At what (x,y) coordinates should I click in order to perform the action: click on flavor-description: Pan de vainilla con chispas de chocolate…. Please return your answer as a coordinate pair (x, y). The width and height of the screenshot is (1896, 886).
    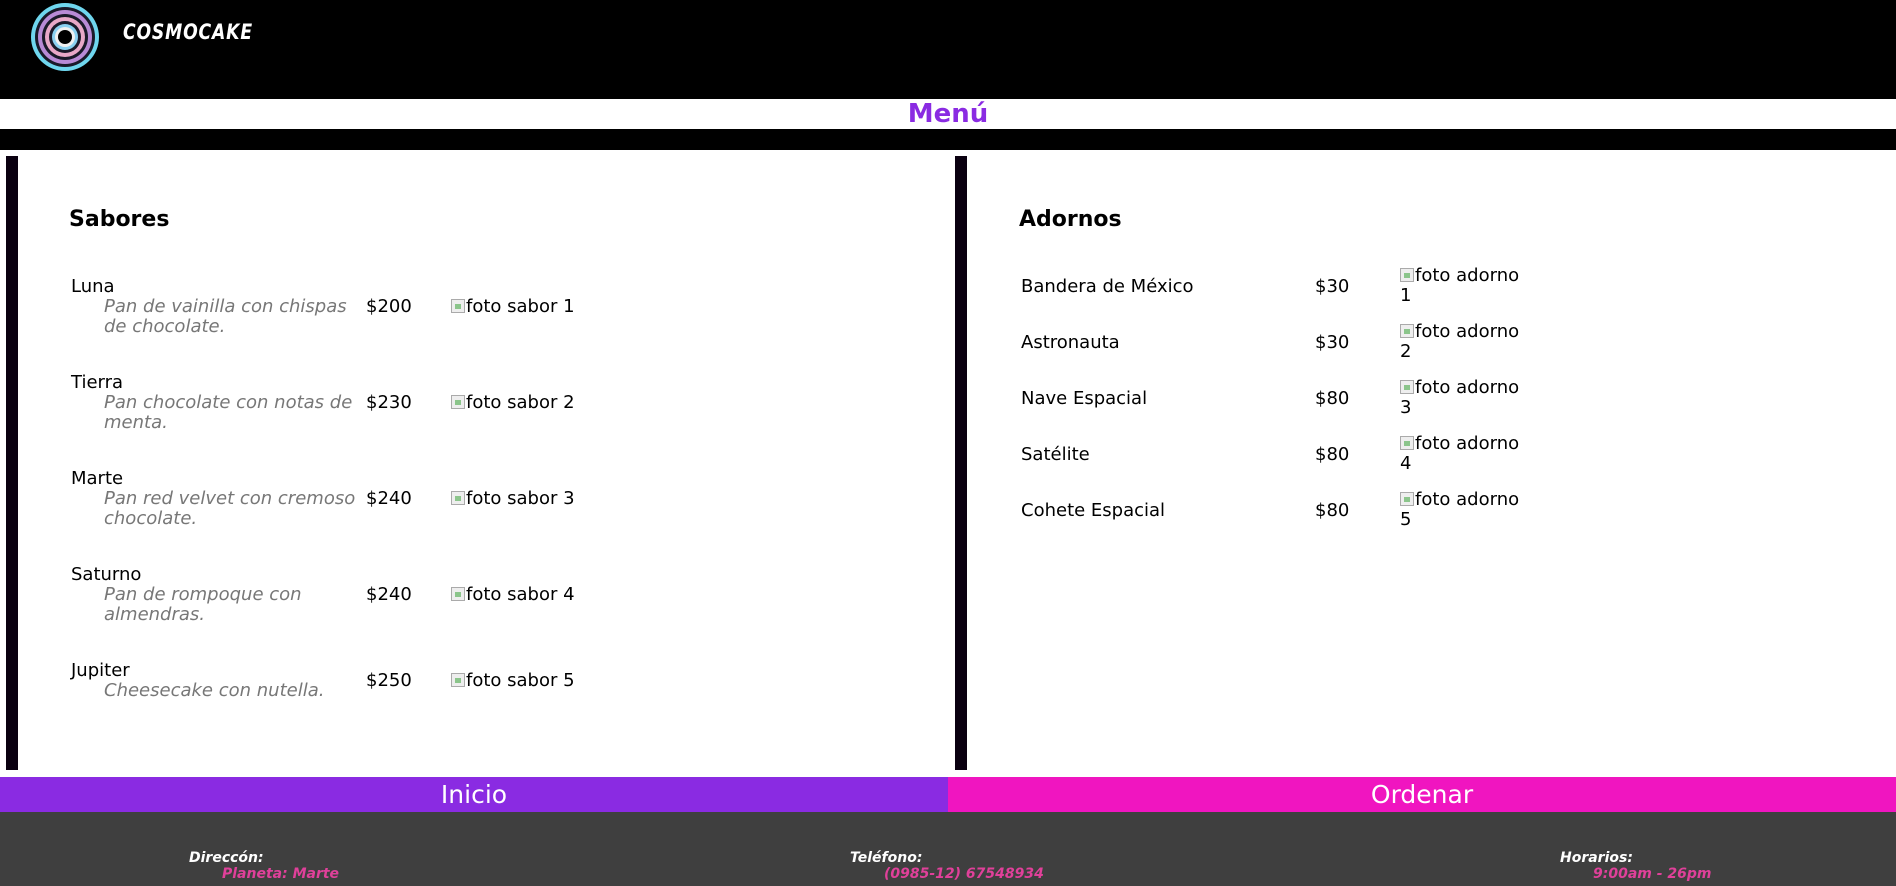
    Looking at the image, I should click on (225, 316).